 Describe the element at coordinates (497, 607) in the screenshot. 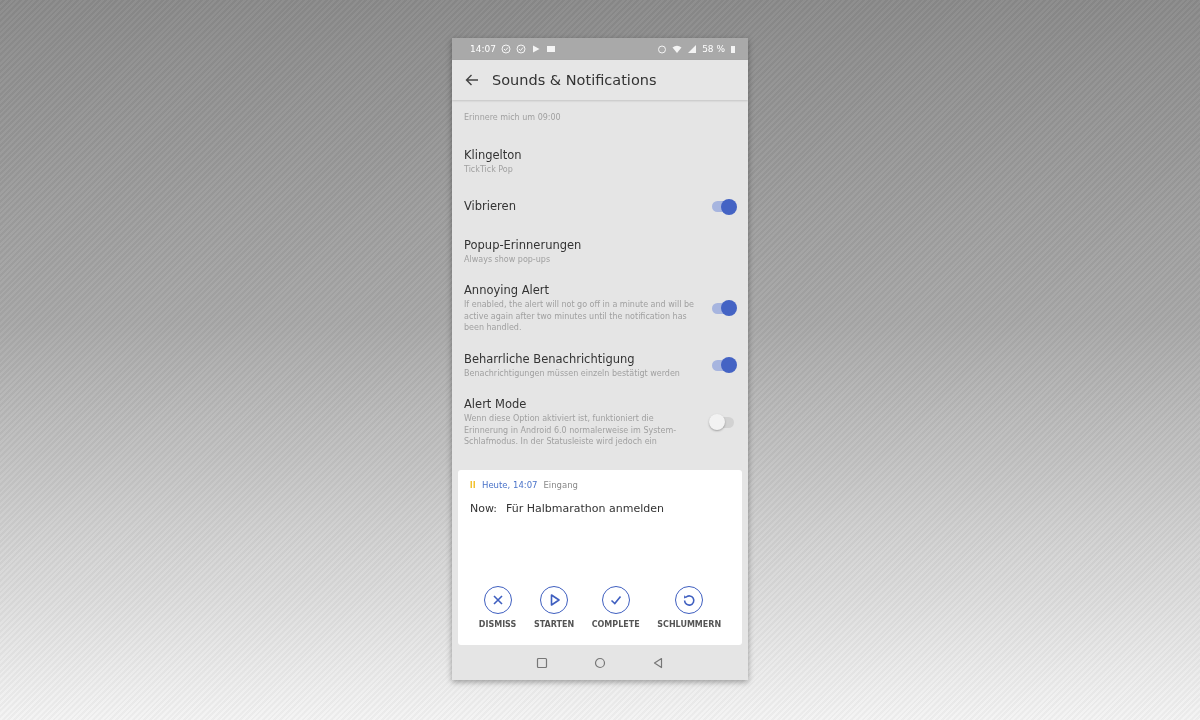

I see `action-button: DISMISS` at that location.